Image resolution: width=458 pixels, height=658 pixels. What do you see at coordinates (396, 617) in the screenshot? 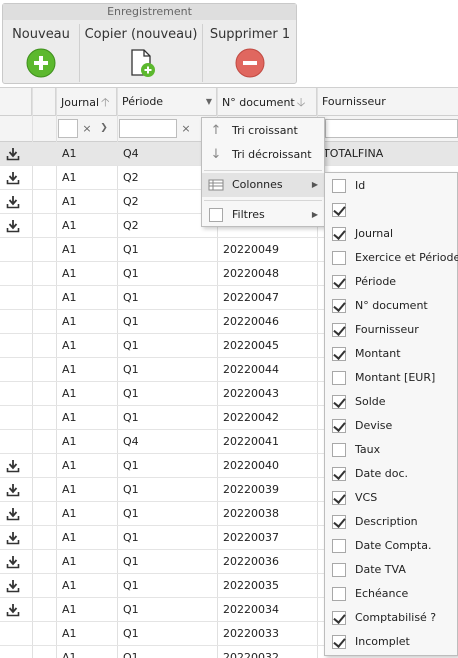
I see `column-option-label: Comptabilisé ?` at bounding box center [396, 617].